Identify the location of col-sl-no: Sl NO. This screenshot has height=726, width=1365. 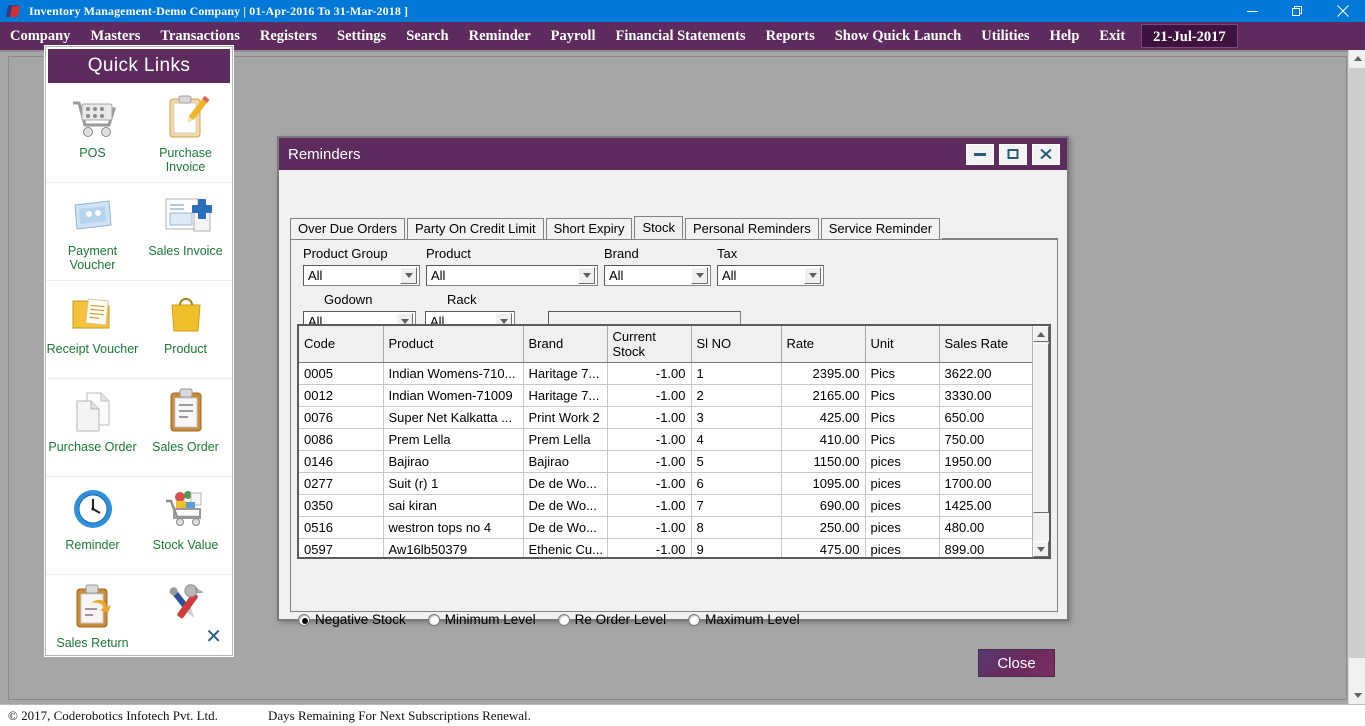
(736, 344).